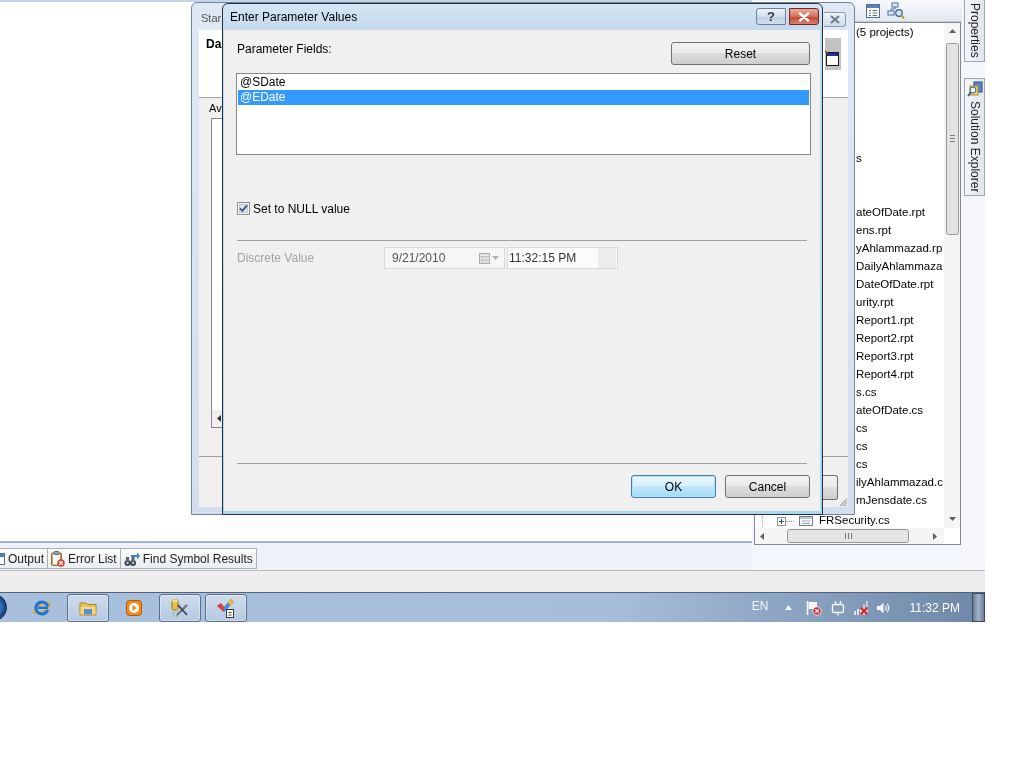  What do you see at coordinates (891, 212) in the screenshot?
I see `tree-item: ateOfDate.rpt` at bounding box center [891, 212].